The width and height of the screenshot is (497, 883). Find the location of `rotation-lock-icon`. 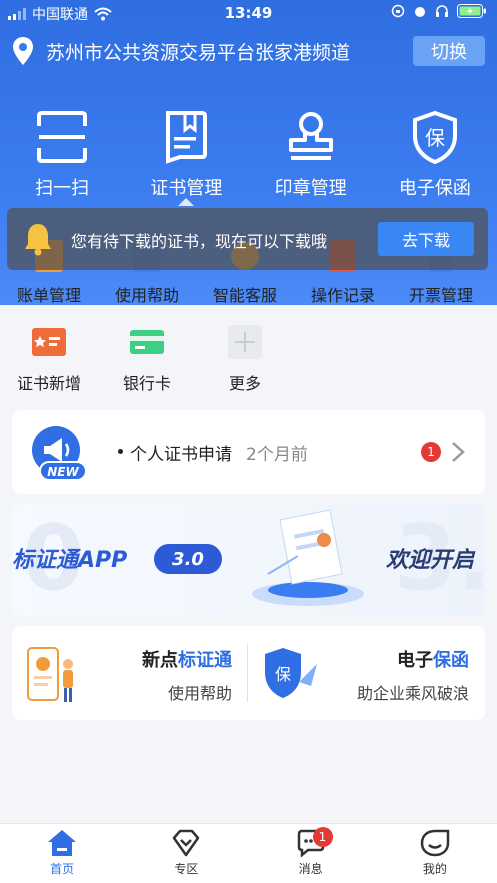

rotation-lock-icon is located at coordinates (398, 11).